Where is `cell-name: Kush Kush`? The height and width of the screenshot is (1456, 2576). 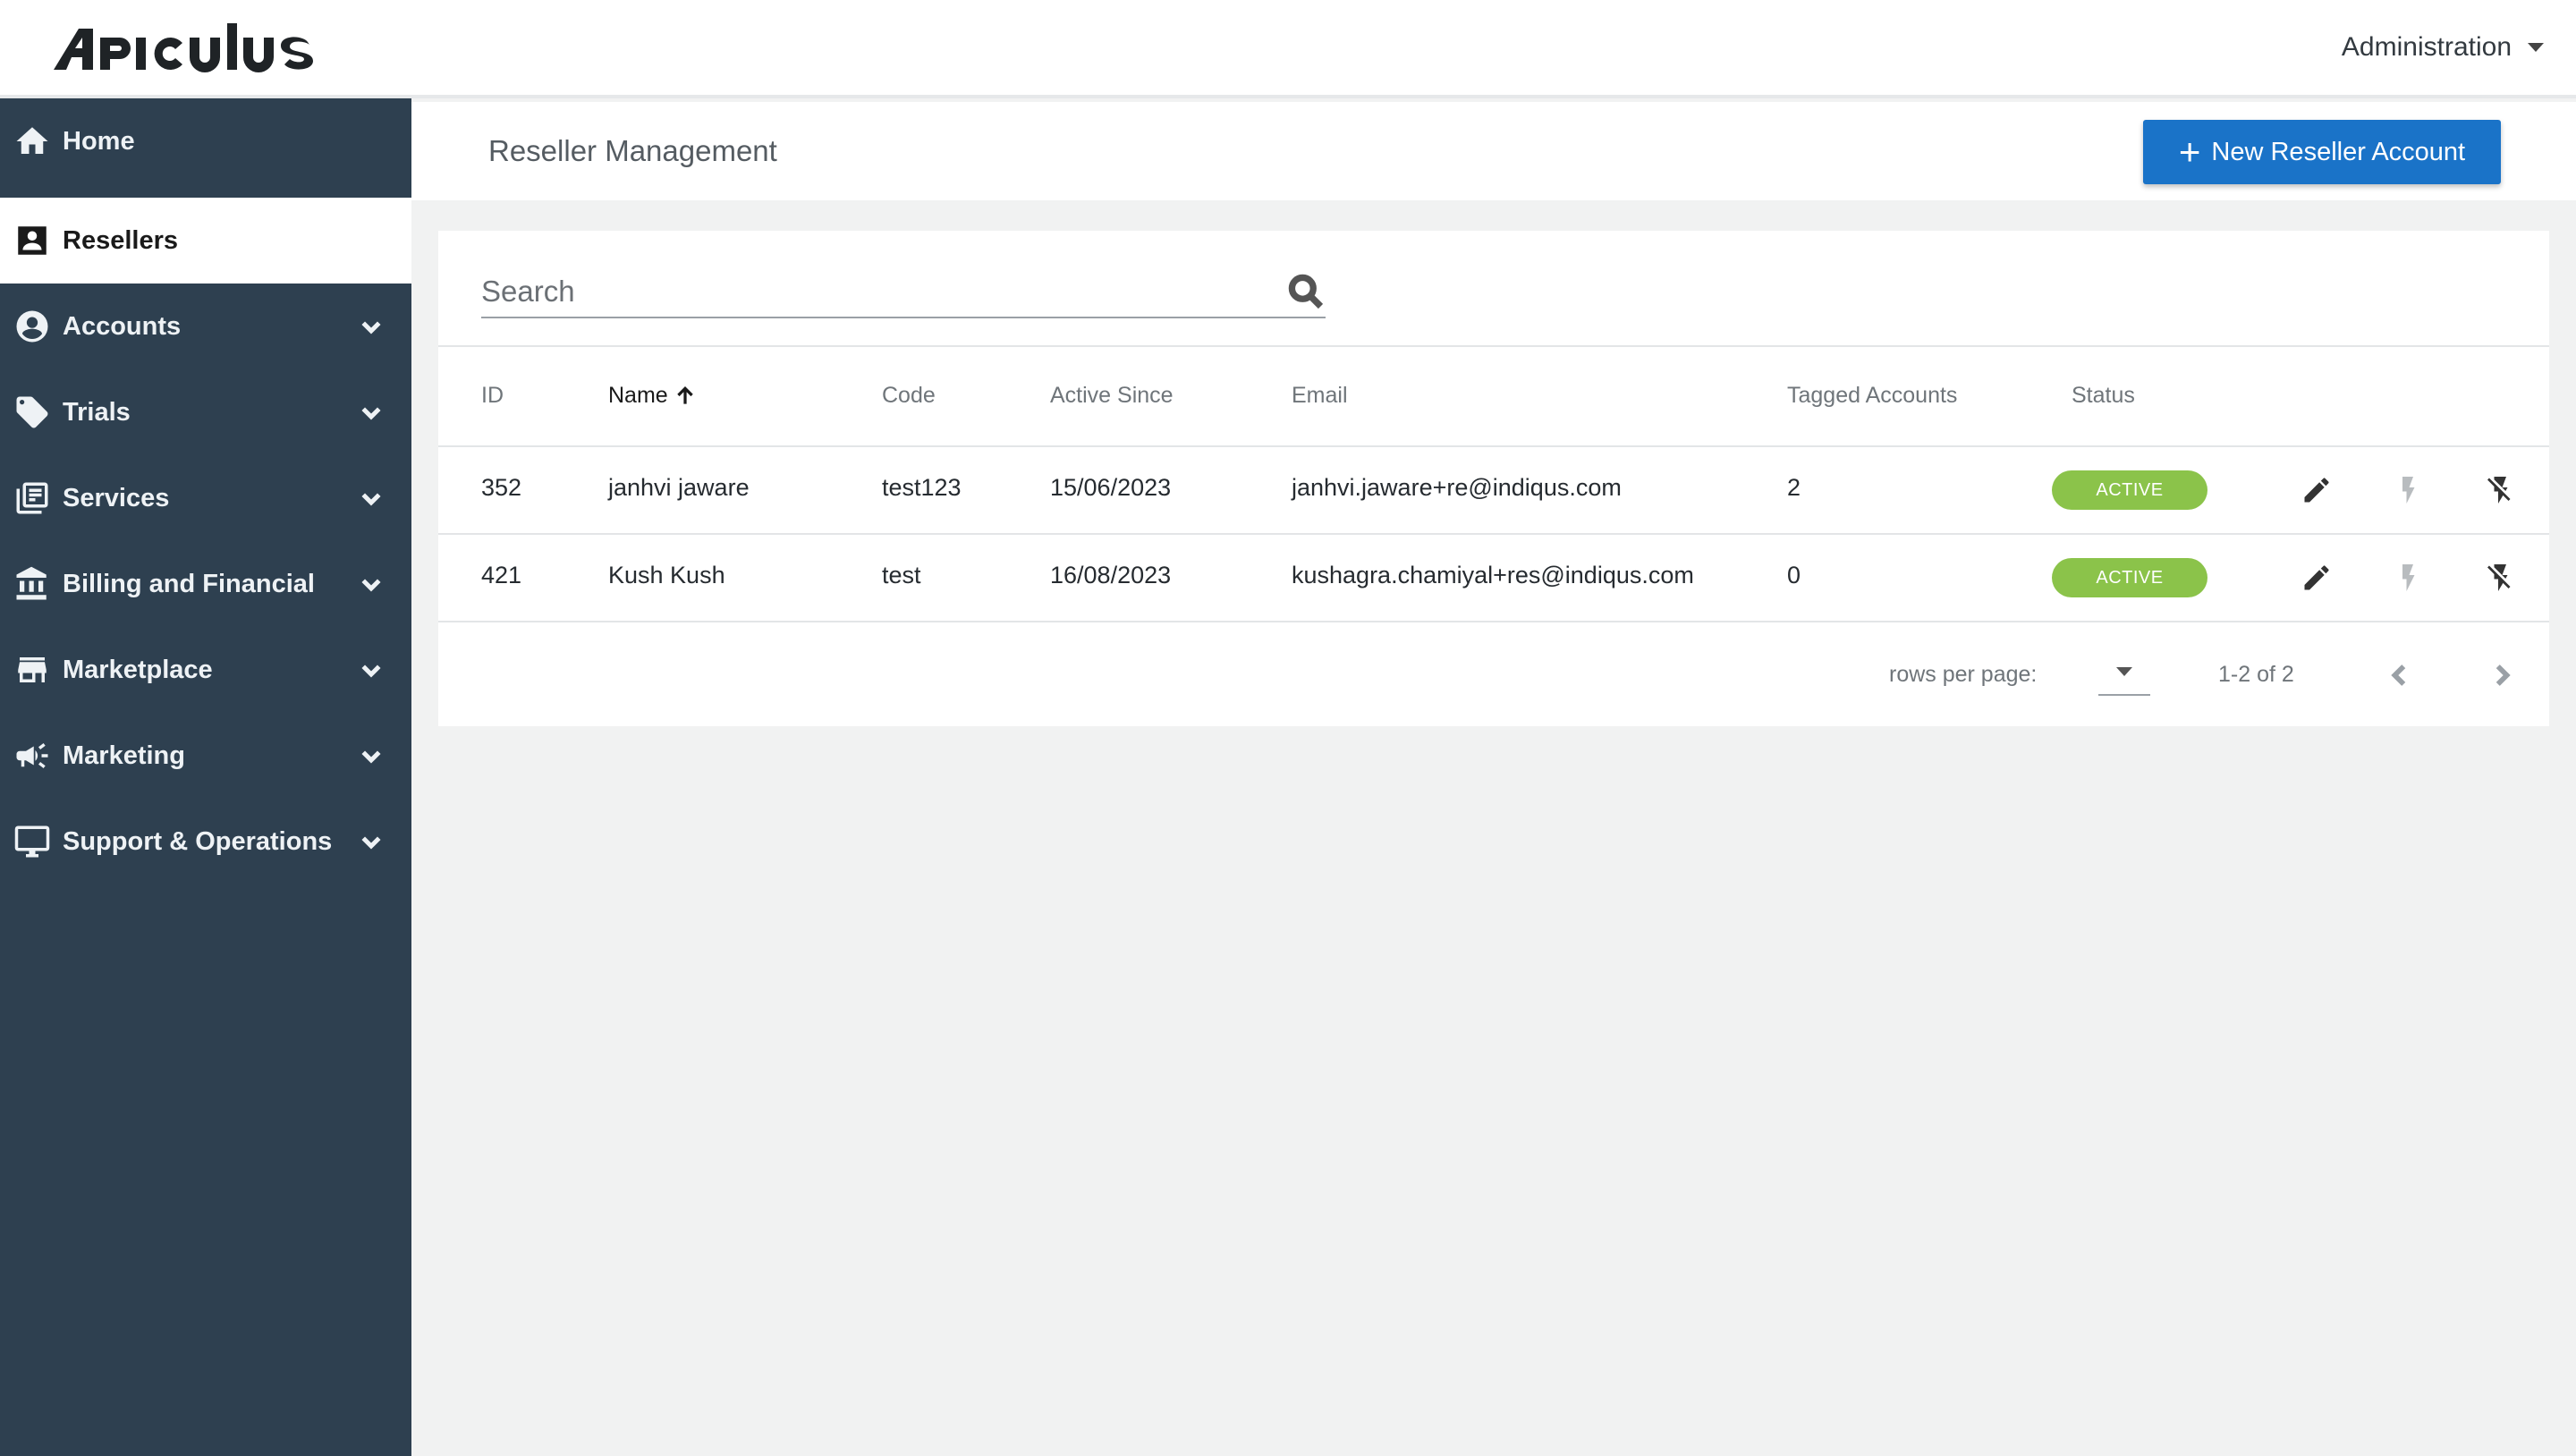
cell-name: Kush Kush is located at coordinates (666, 575).